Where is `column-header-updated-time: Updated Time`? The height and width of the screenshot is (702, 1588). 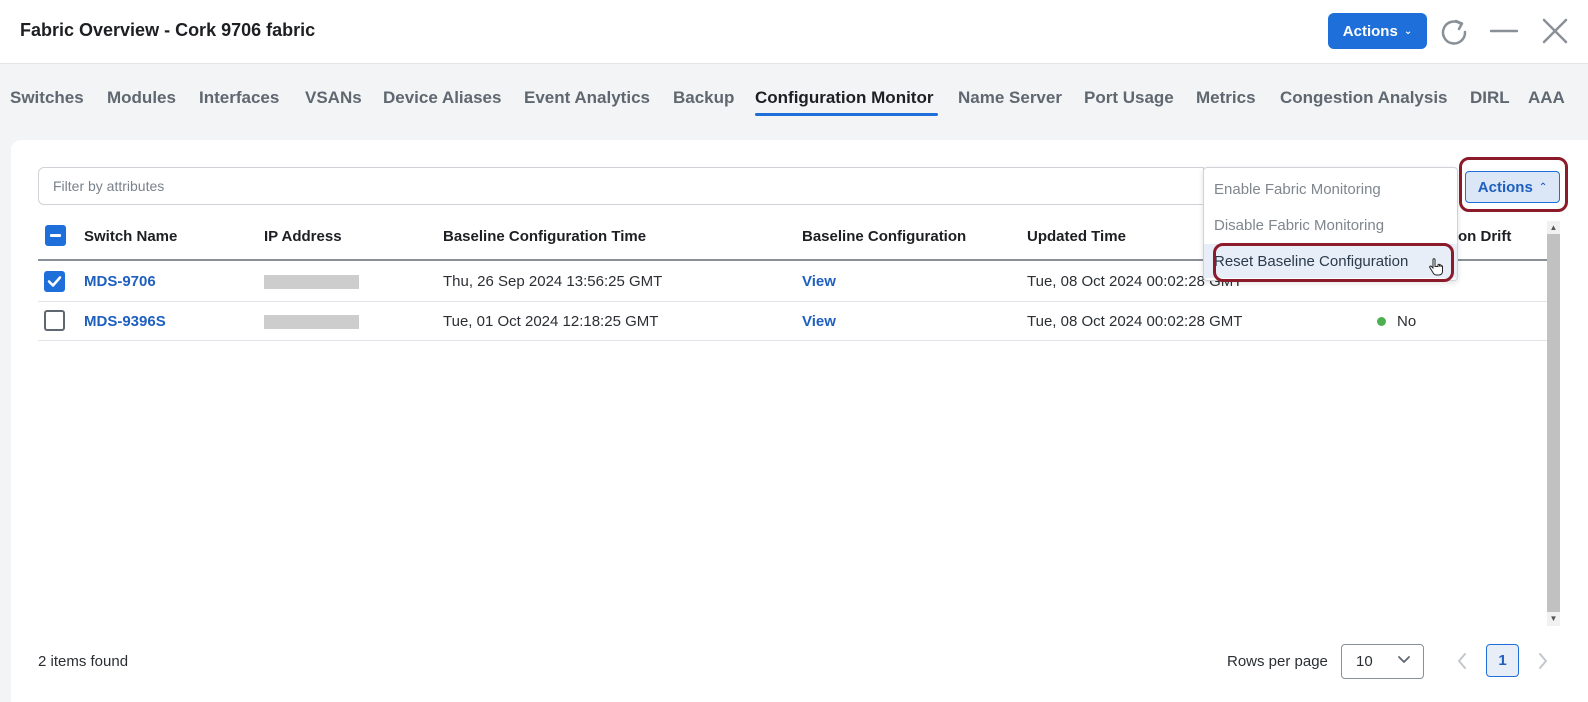
column-header-updated-time: Updated Time is located at coordinates (1076, 236).